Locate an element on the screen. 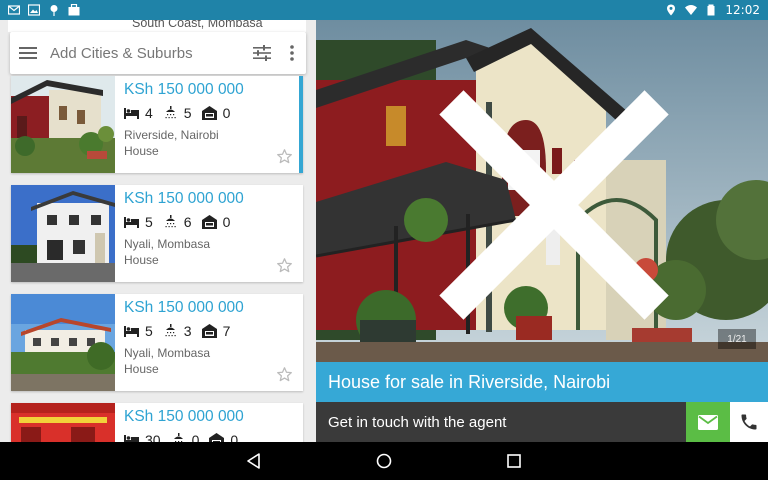 This screenshot has width=768, height=480. photo-counter: 1/21 is located at coordinates (737, 339).